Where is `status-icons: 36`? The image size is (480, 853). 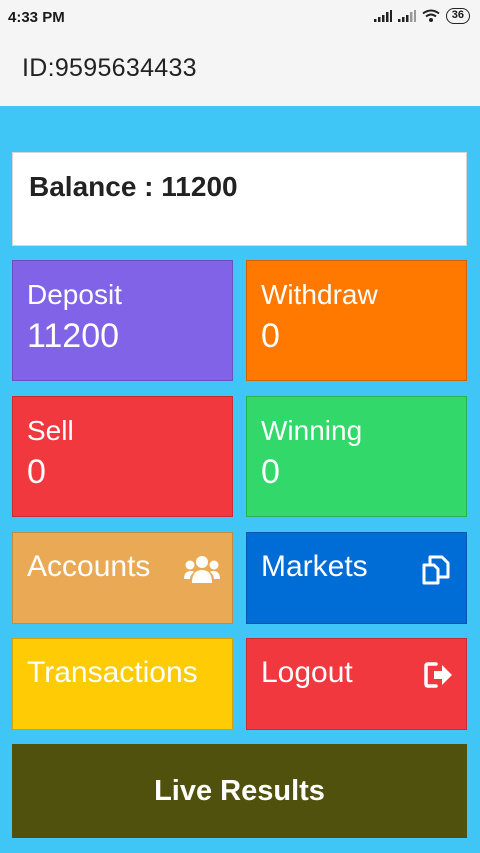 status-icons: 36 is located at coordinates (421, 16).